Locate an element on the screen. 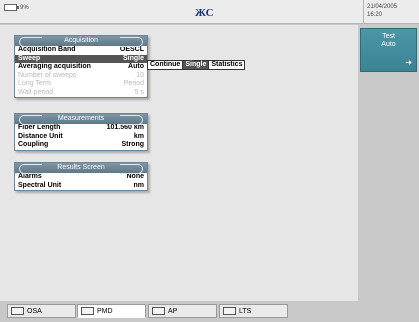 The image size is (419, 322). row-value: Auto is located at coordinates (136, 66).